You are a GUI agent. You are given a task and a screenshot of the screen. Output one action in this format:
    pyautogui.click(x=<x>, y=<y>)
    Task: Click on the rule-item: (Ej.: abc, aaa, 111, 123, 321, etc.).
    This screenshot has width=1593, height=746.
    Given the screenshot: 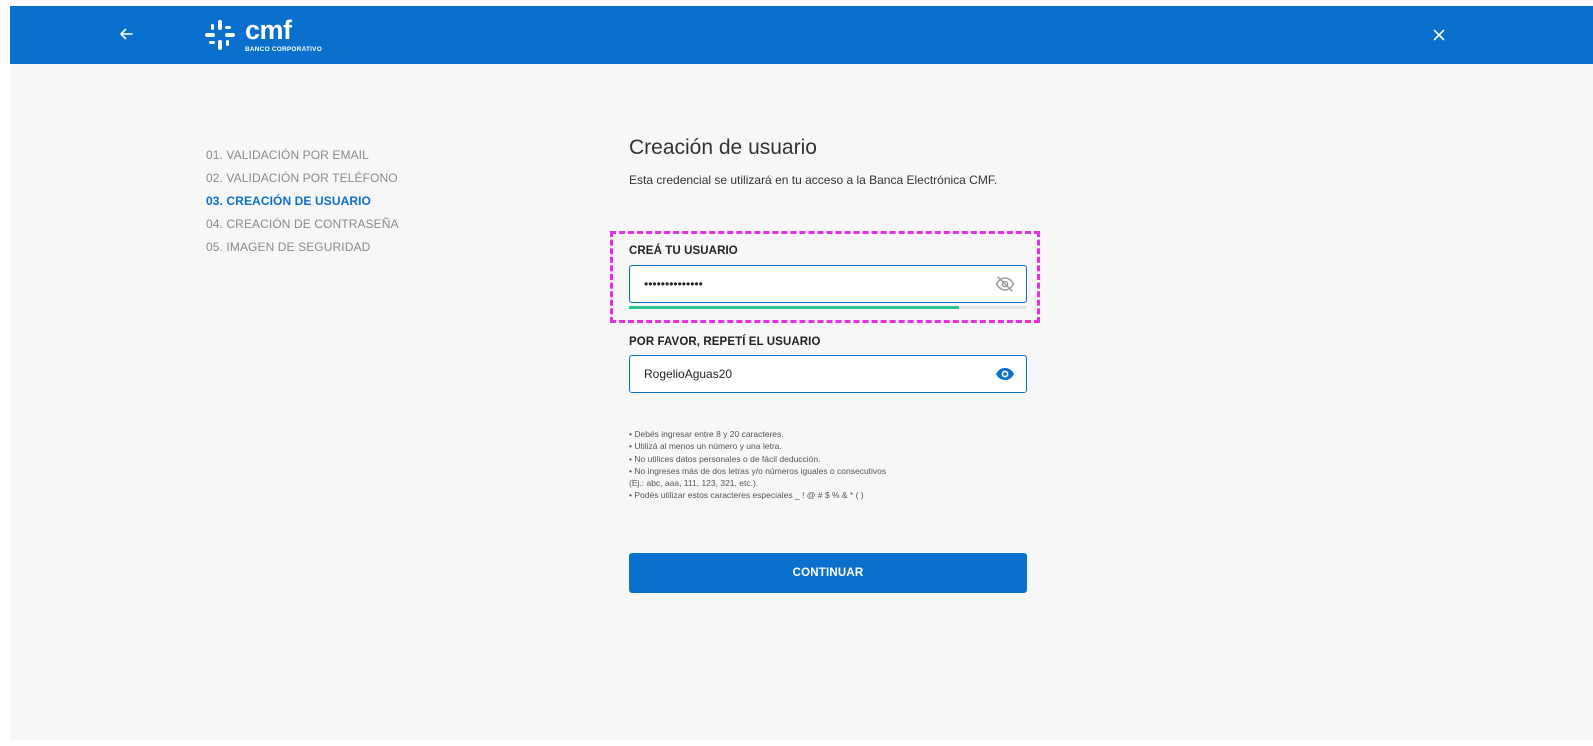 What is the action you would take?
    pyautogui.click(x=694, y=483)
    